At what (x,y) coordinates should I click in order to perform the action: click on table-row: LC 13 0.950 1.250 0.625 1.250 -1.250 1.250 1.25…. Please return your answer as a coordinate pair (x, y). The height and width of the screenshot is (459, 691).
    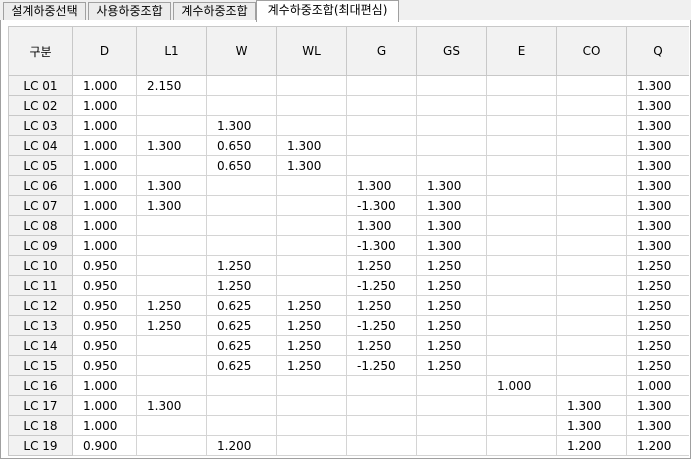
    Looking at the image, I should click on (348, 325).